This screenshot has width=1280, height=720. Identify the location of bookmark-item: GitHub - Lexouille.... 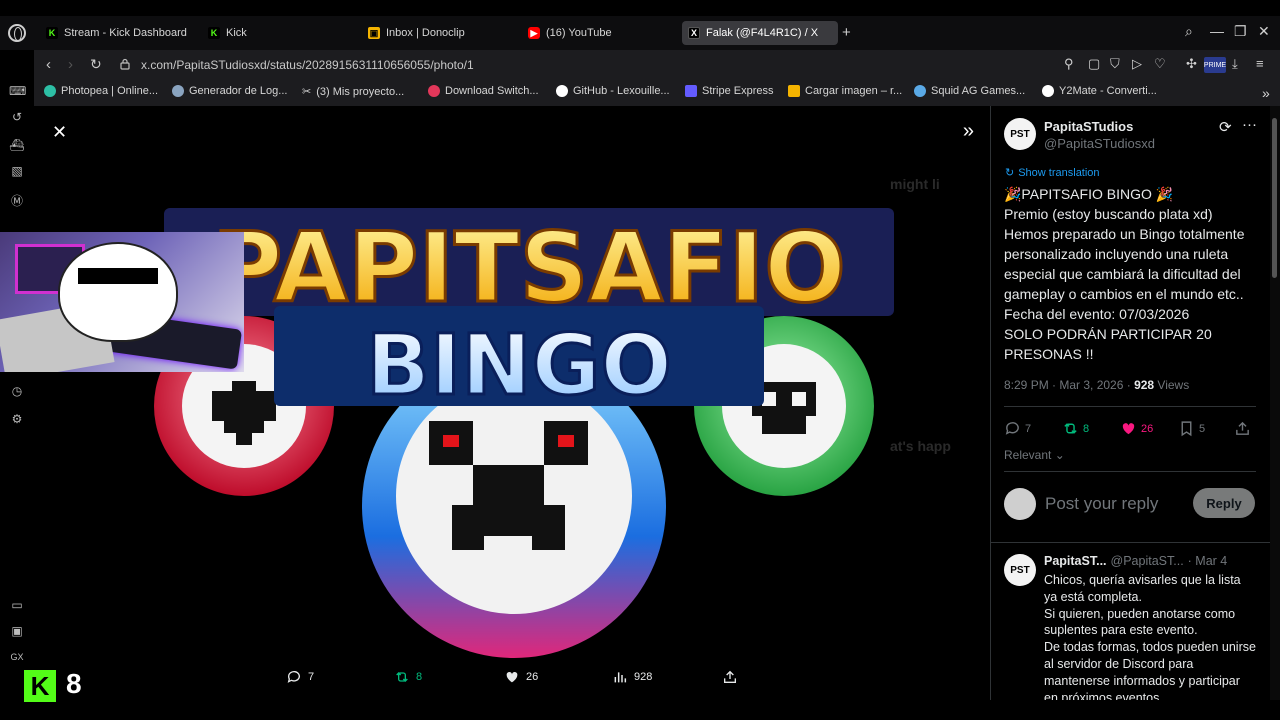
(613, 91).